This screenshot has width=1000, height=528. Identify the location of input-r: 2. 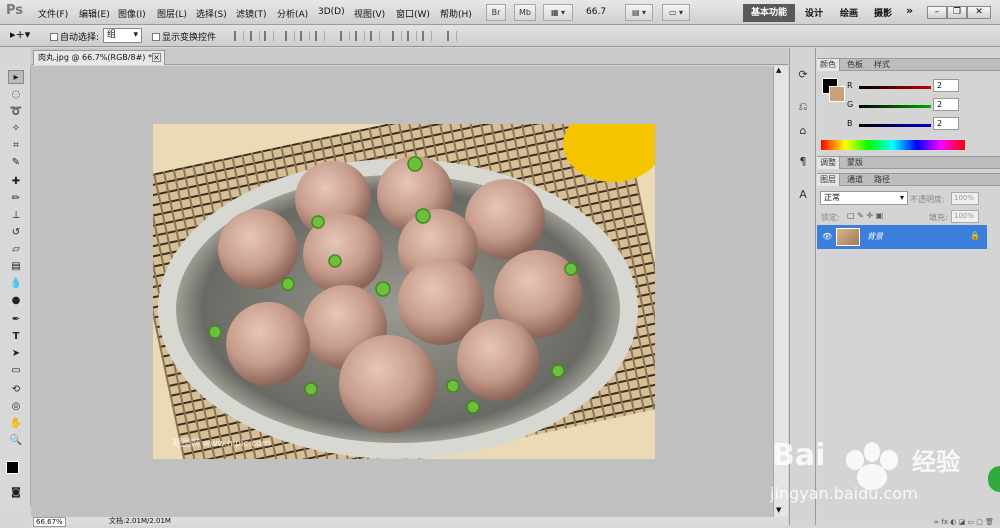
(946, 85).